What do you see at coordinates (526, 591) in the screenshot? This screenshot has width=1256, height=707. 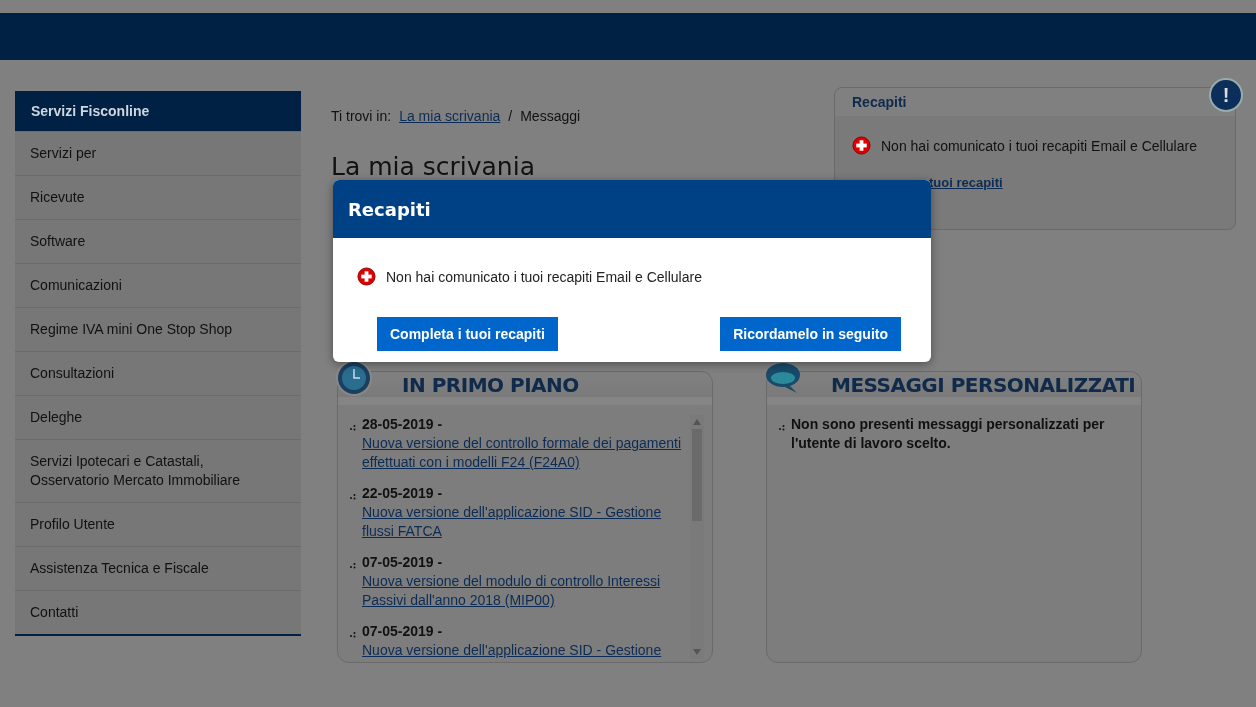 I see `news-link: Nuova versione del modulo di controllo Interessi Passivi dall'anno 2018 (MIP00)` at bounding box center [526, 591].